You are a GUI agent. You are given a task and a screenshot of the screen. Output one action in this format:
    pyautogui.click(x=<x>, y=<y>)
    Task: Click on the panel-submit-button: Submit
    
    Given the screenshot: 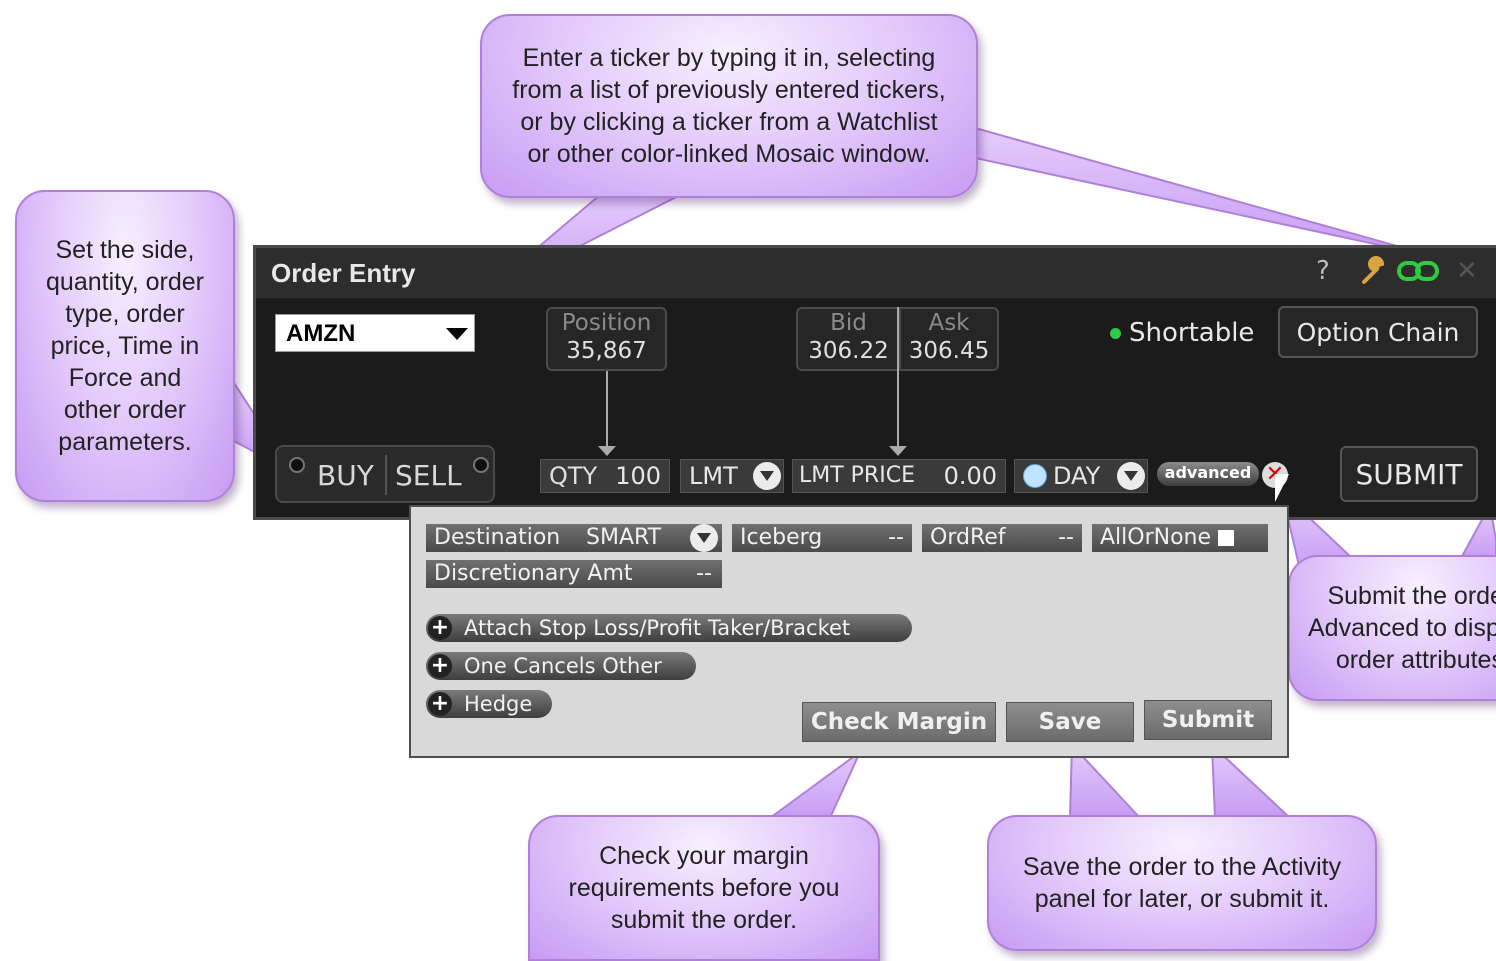 What is the action you would take?
    pyautogui.click(x=1208, y=720)
    